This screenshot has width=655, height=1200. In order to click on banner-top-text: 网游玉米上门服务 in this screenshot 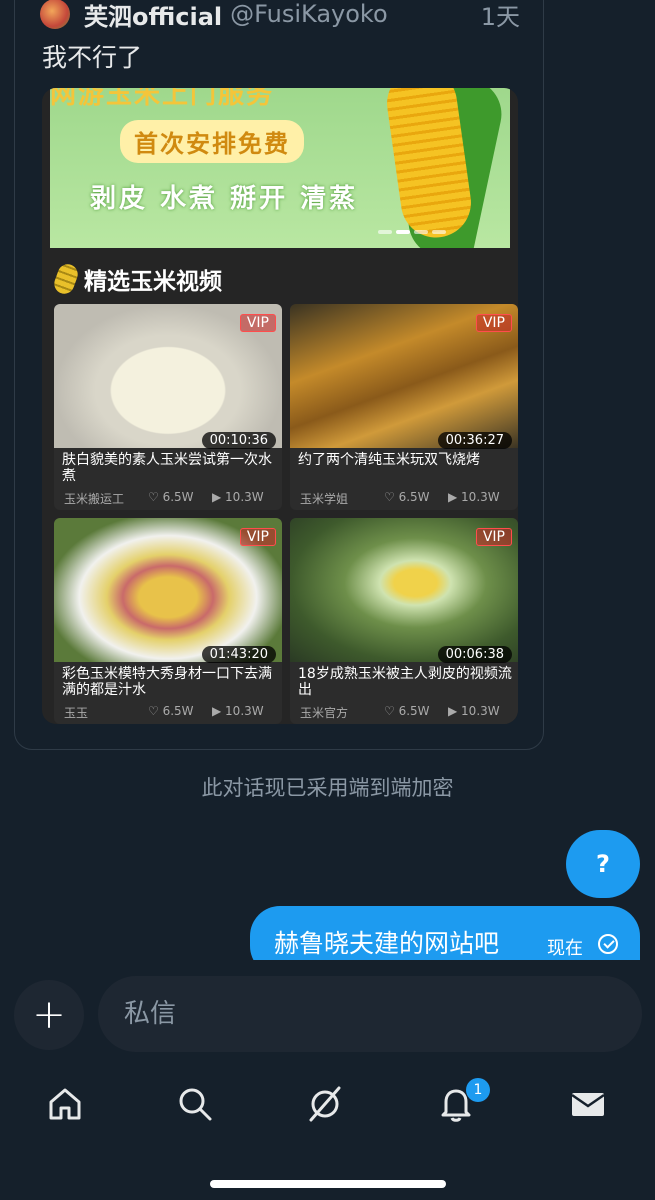, I will do `click(162, 99)`.